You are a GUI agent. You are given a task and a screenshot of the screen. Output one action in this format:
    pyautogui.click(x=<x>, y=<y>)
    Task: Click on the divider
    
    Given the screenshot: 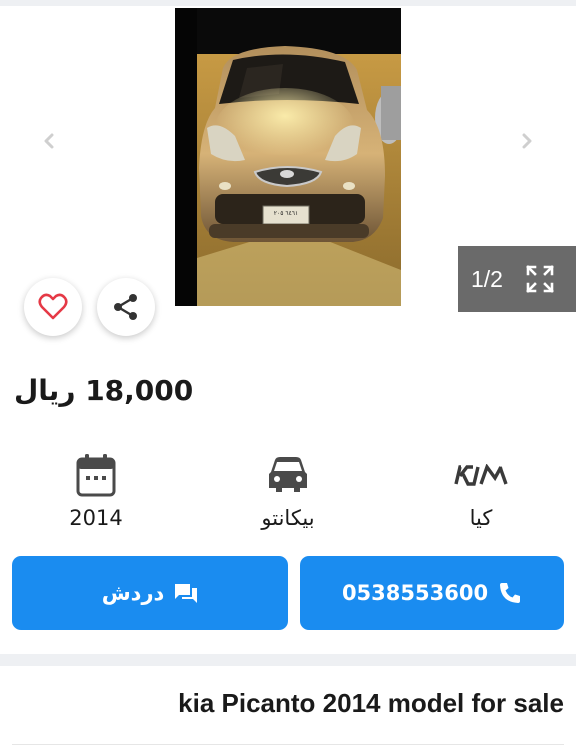 What is the action you would take?
    pyautogui.click(x=288, y=744)
    